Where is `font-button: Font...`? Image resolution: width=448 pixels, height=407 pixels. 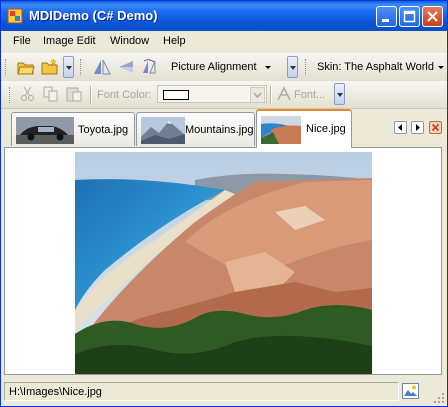 font-button: Font... is located at coordinates (309, 95).